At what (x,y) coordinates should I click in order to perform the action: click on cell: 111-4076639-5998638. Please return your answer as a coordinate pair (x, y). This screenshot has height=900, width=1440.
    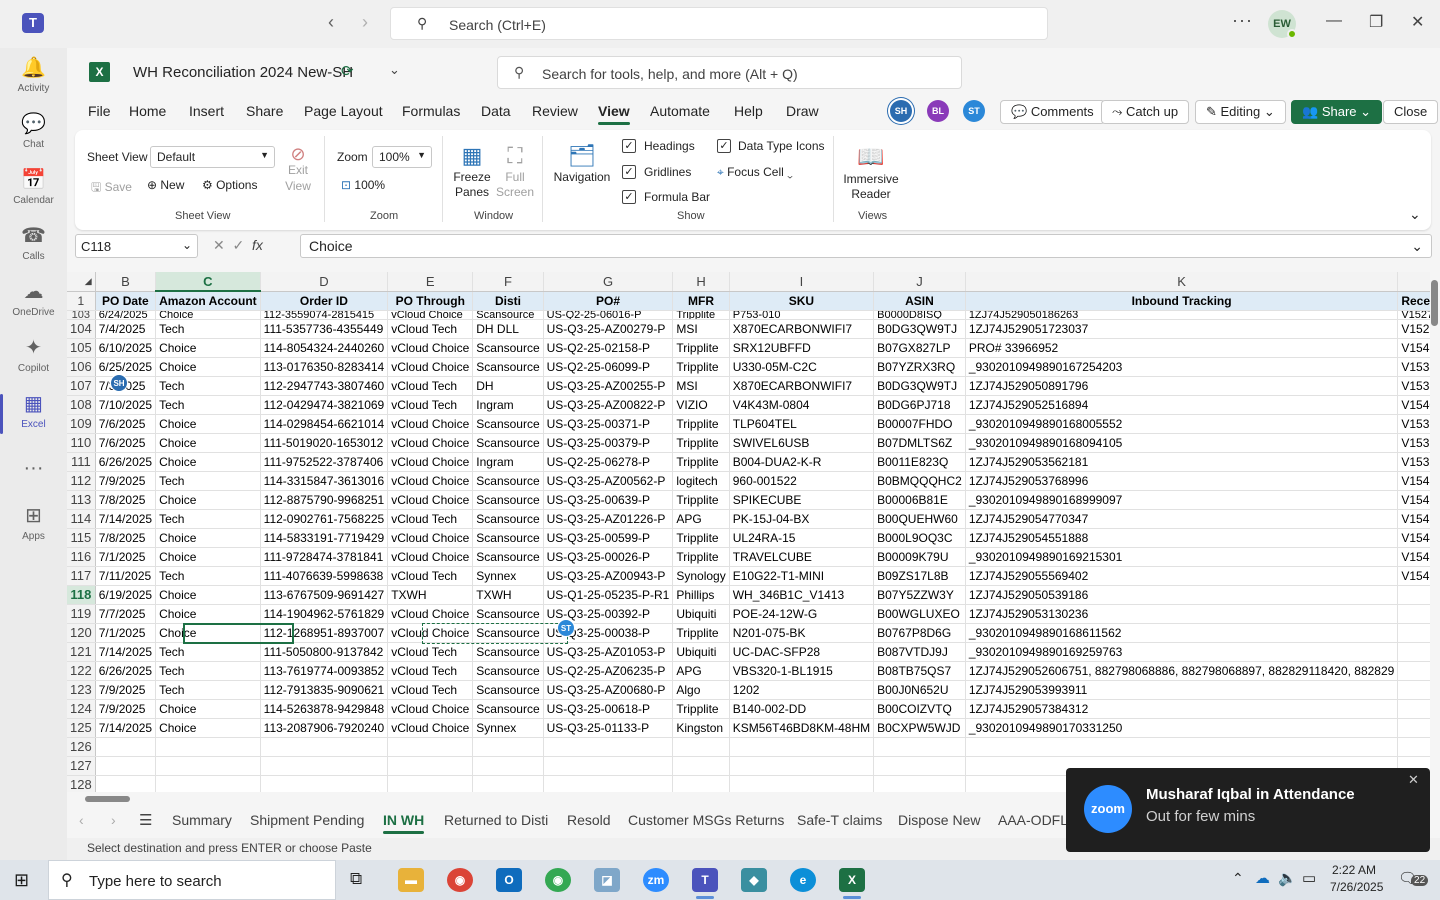
    Looking at the image, I should click on (324, 576).